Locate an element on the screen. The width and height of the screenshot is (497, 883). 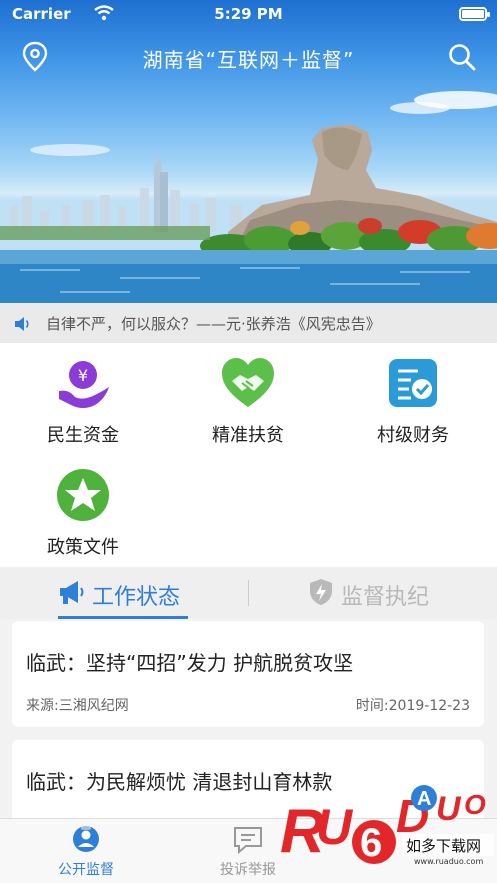
tab-label: 监督执纪 is located at coordinates (385, 597).